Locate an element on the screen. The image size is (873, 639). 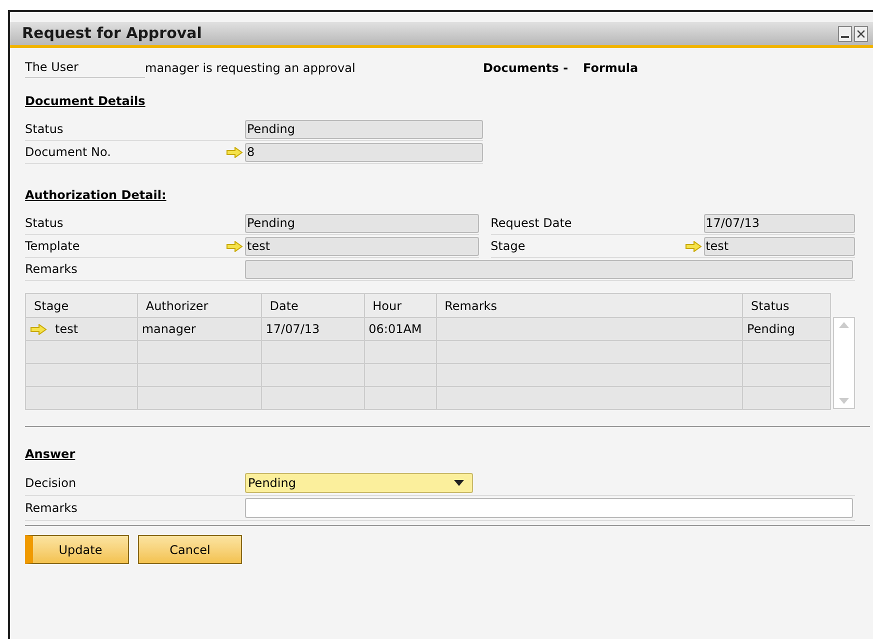
field-label: Document No. is located at coordinates (68, 152).